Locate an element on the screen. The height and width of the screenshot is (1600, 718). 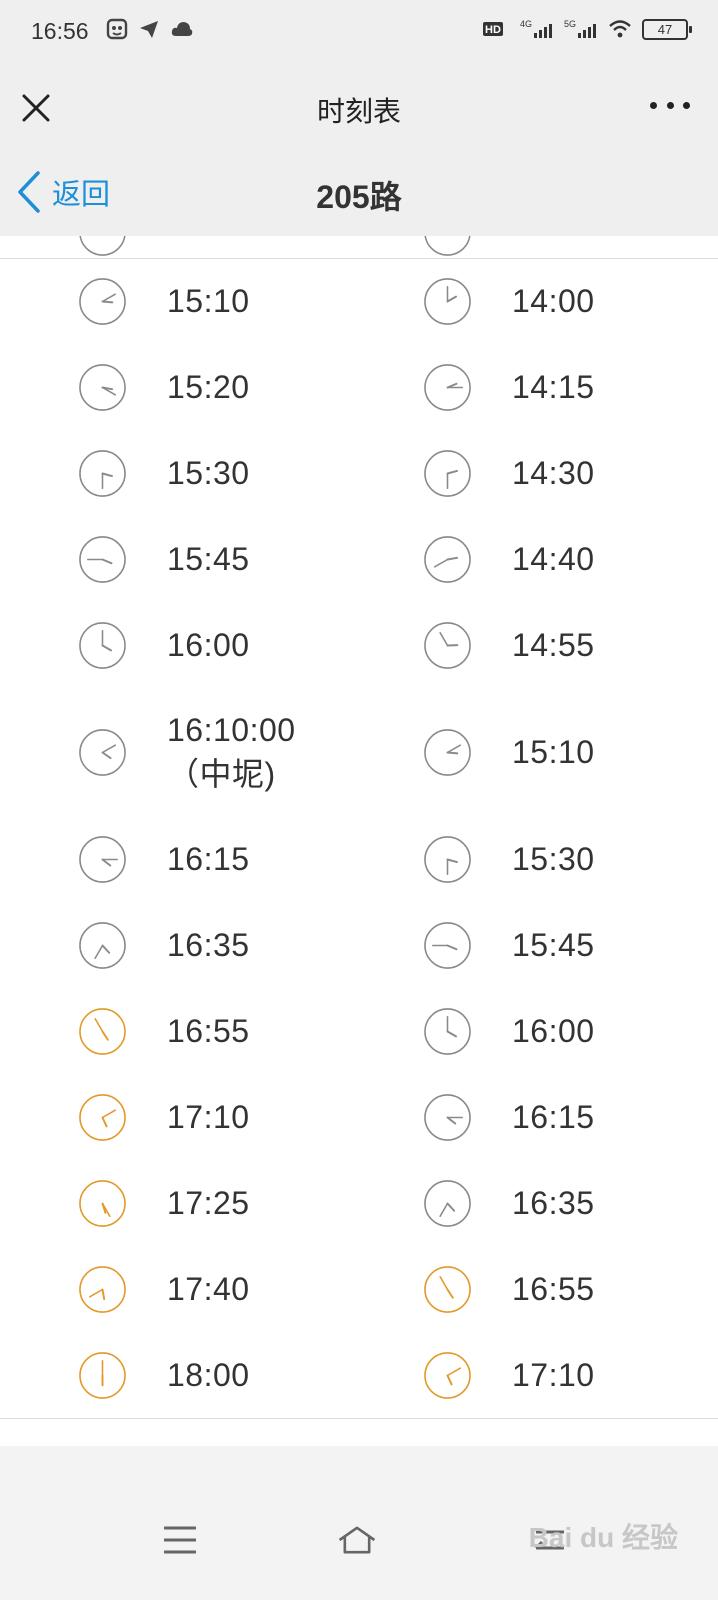
departure-cell-left: 16:15 is located at coordinates (164, 859).